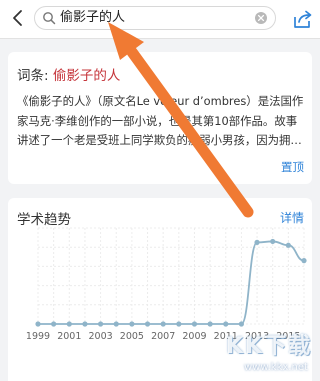 The image size is (320, 381). What do you see at coordinates (35, 76) in the screenshot?
I see `entry-prefix: 词条:` at bounding box center [35, 76].